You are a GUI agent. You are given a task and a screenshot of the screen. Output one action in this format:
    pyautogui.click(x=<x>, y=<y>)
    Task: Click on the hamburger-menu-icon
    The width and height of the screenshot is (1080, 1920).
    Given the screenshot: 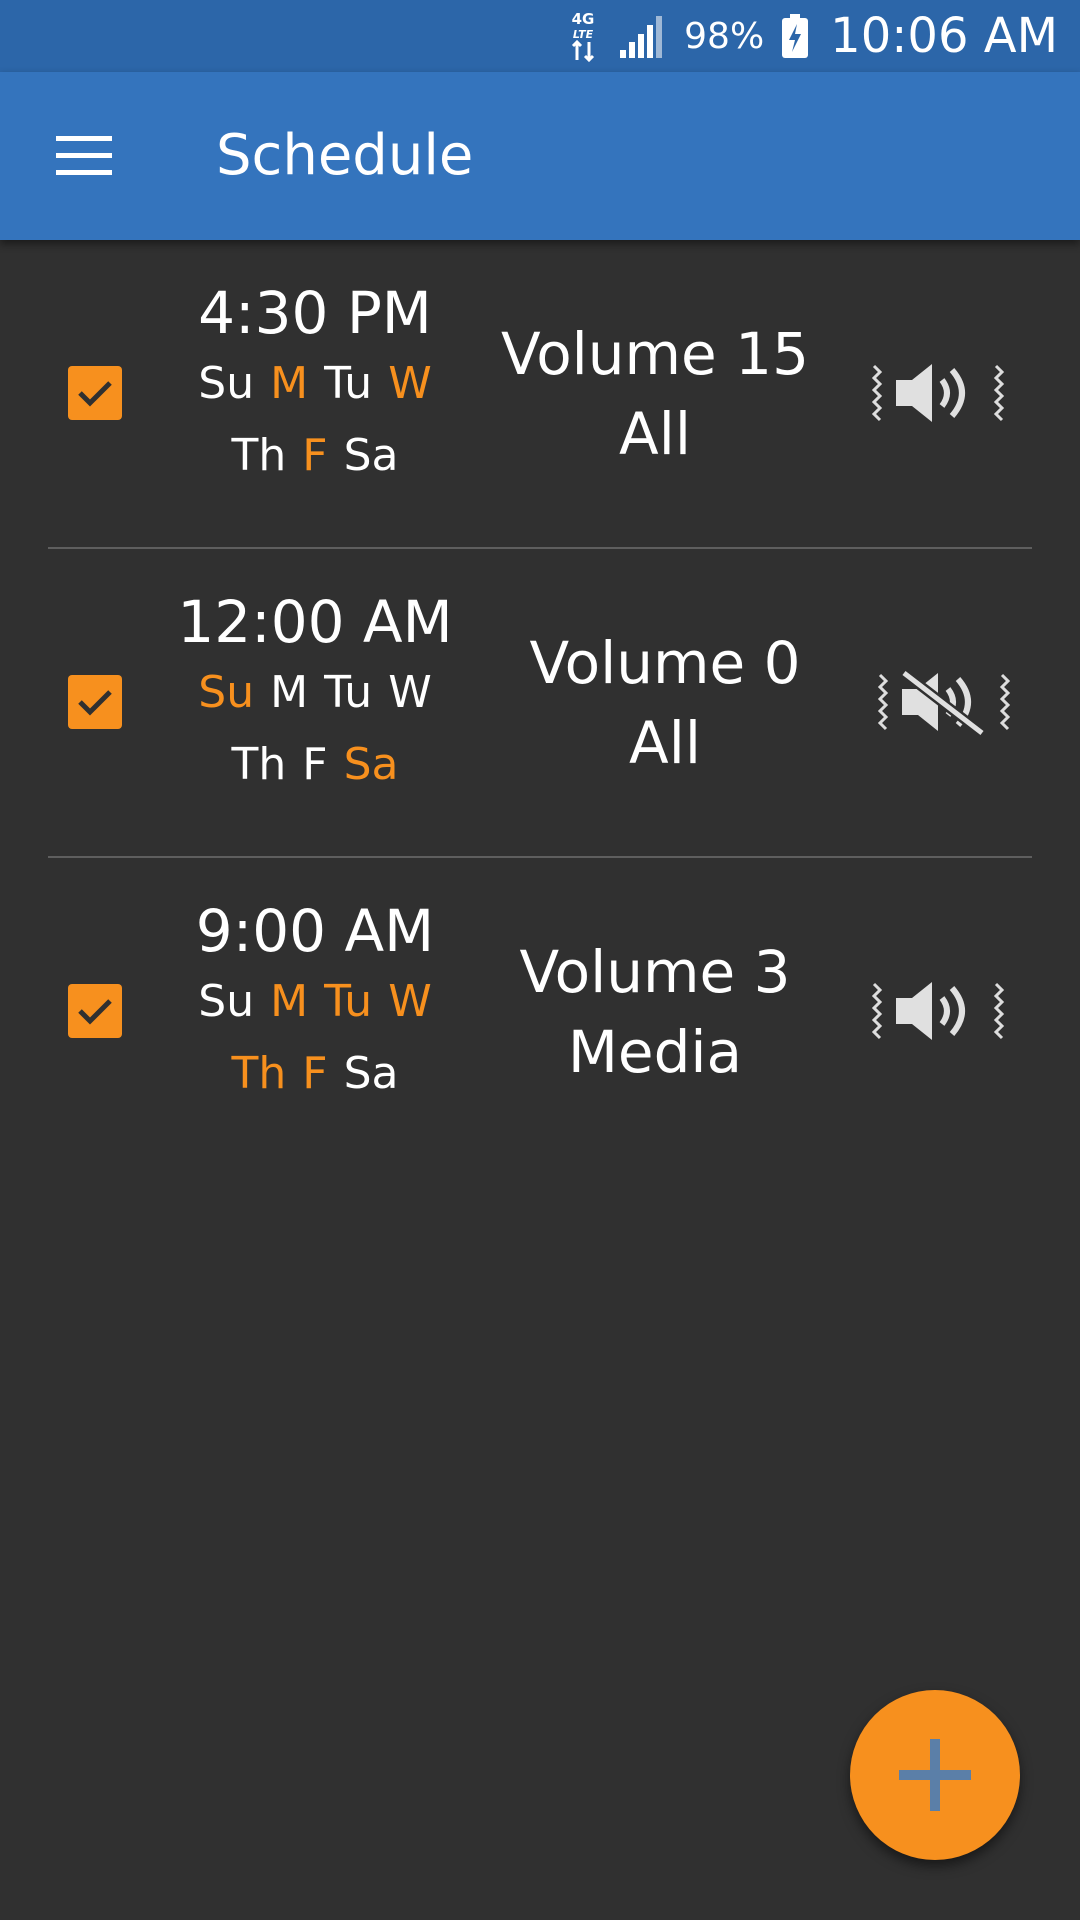 What is the action you would take?
    pyautogui.click(x=84, y=155)
    